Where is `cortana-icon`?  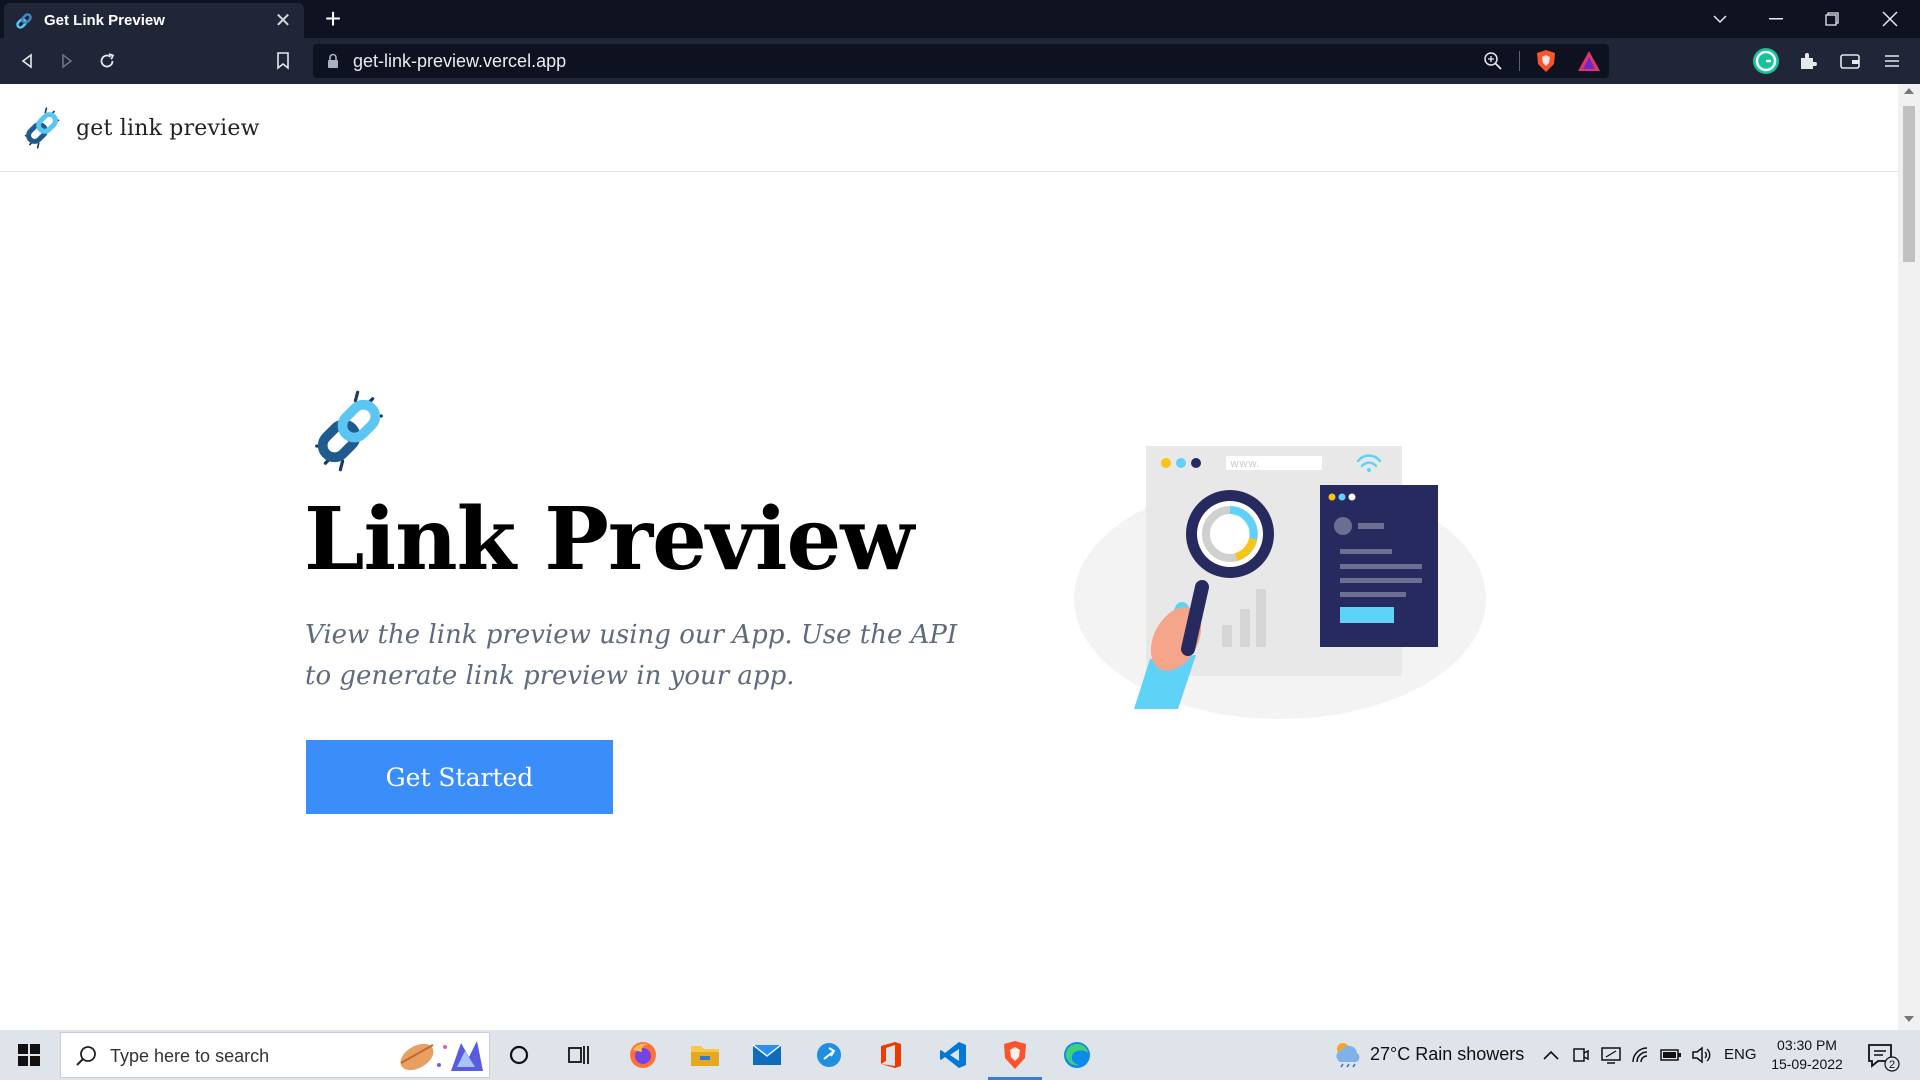
cortana-icon is located at coordinates (519, 1055).